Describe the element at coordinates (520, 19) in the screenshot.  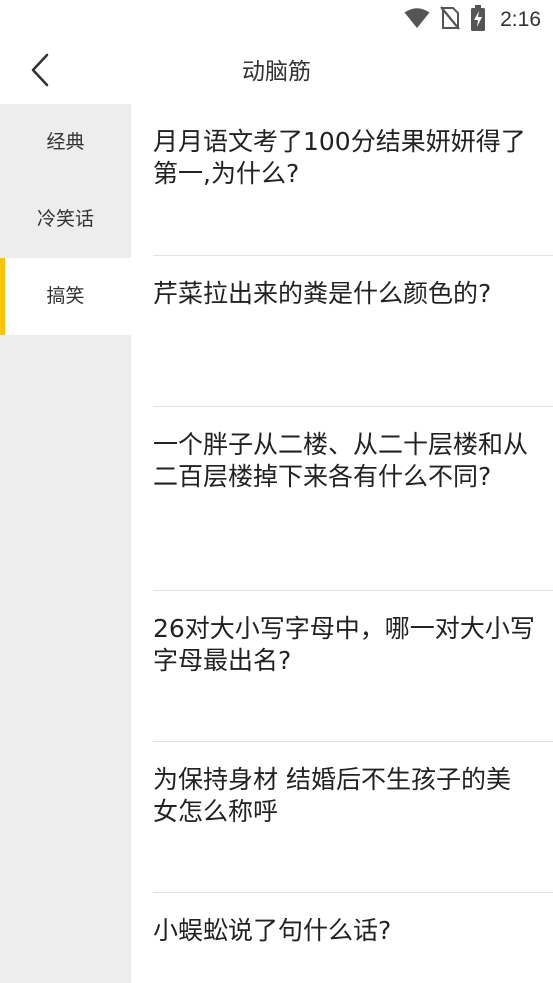
I see `status-time: 2:16` at that location.